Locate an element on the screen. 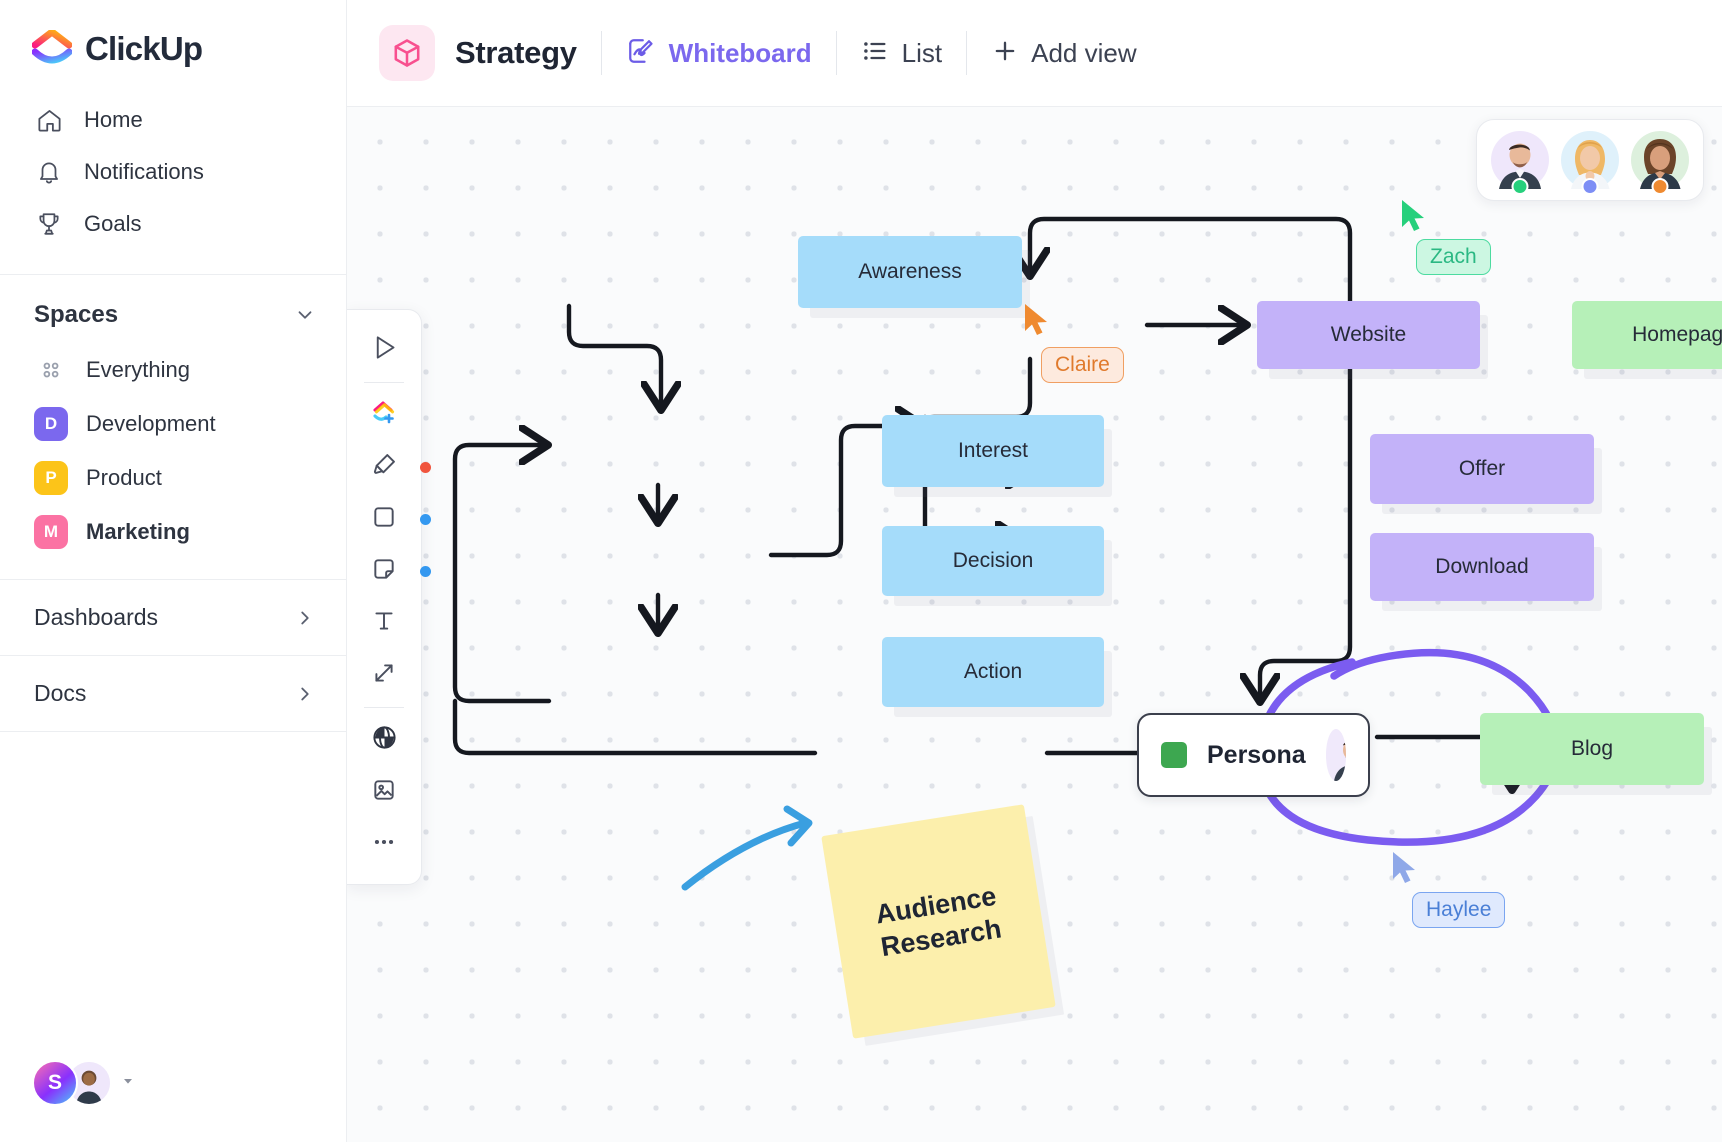  node-interest: Interest is located at coordinates (993, 451).